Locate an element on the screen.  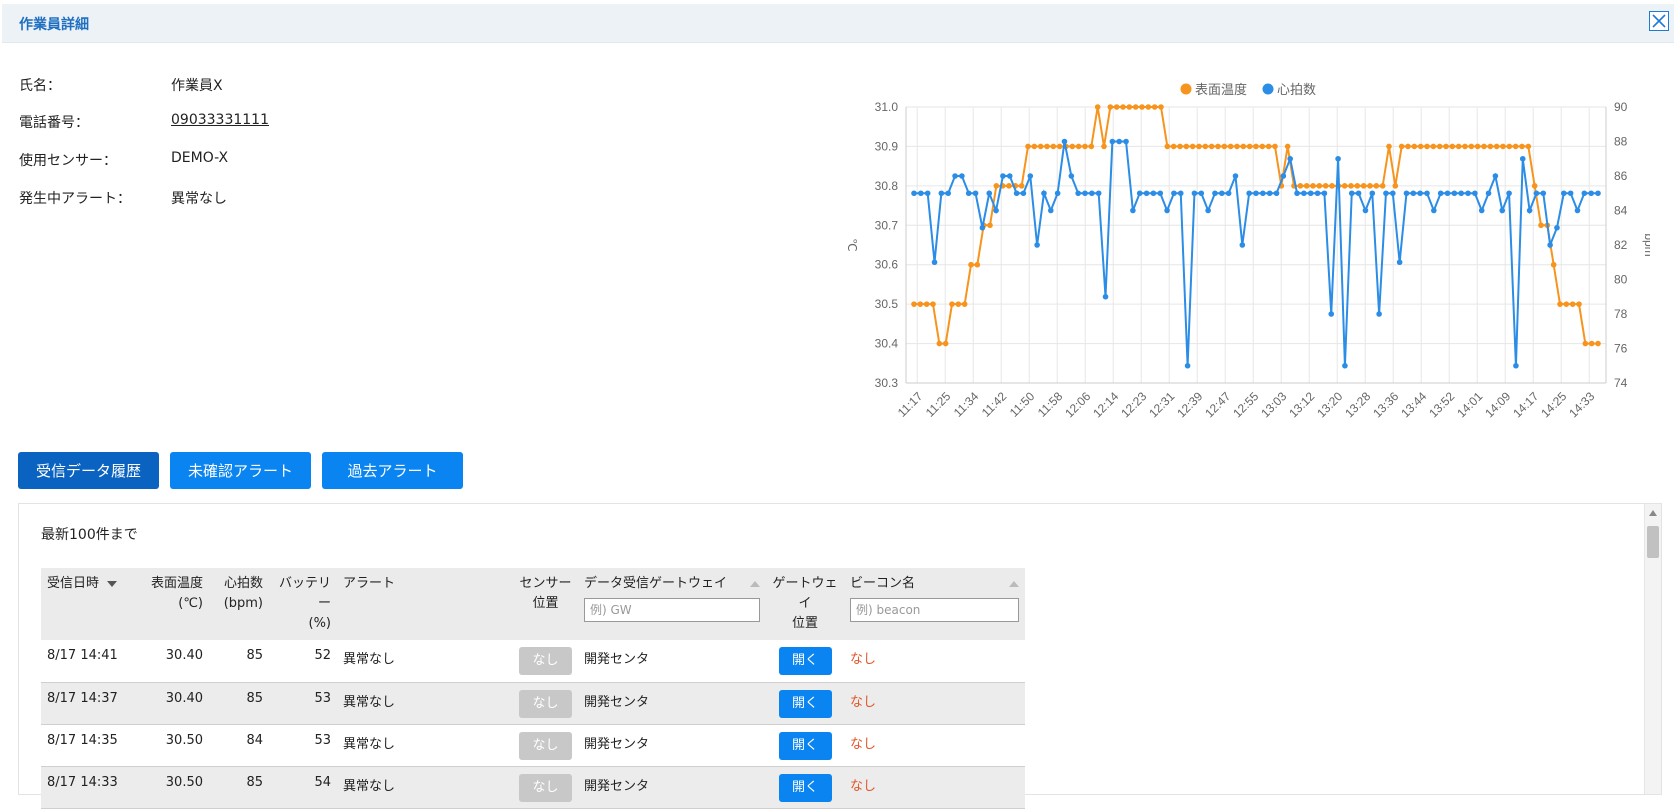
col-sensor-label: センサー is located at coordinates (545, 583).